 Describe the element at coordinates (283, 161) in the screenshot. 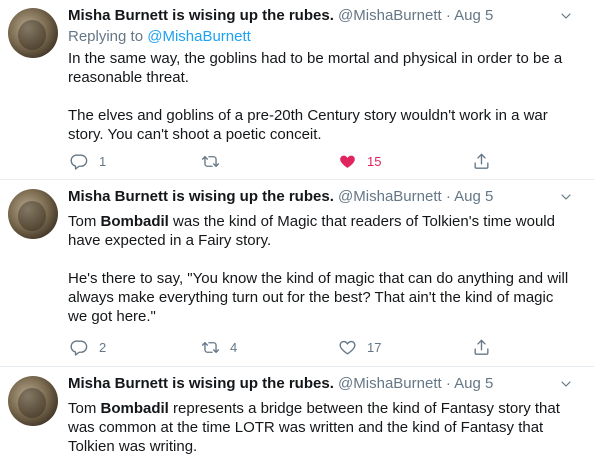

I see `tweet-actions: 1 15` at that location.